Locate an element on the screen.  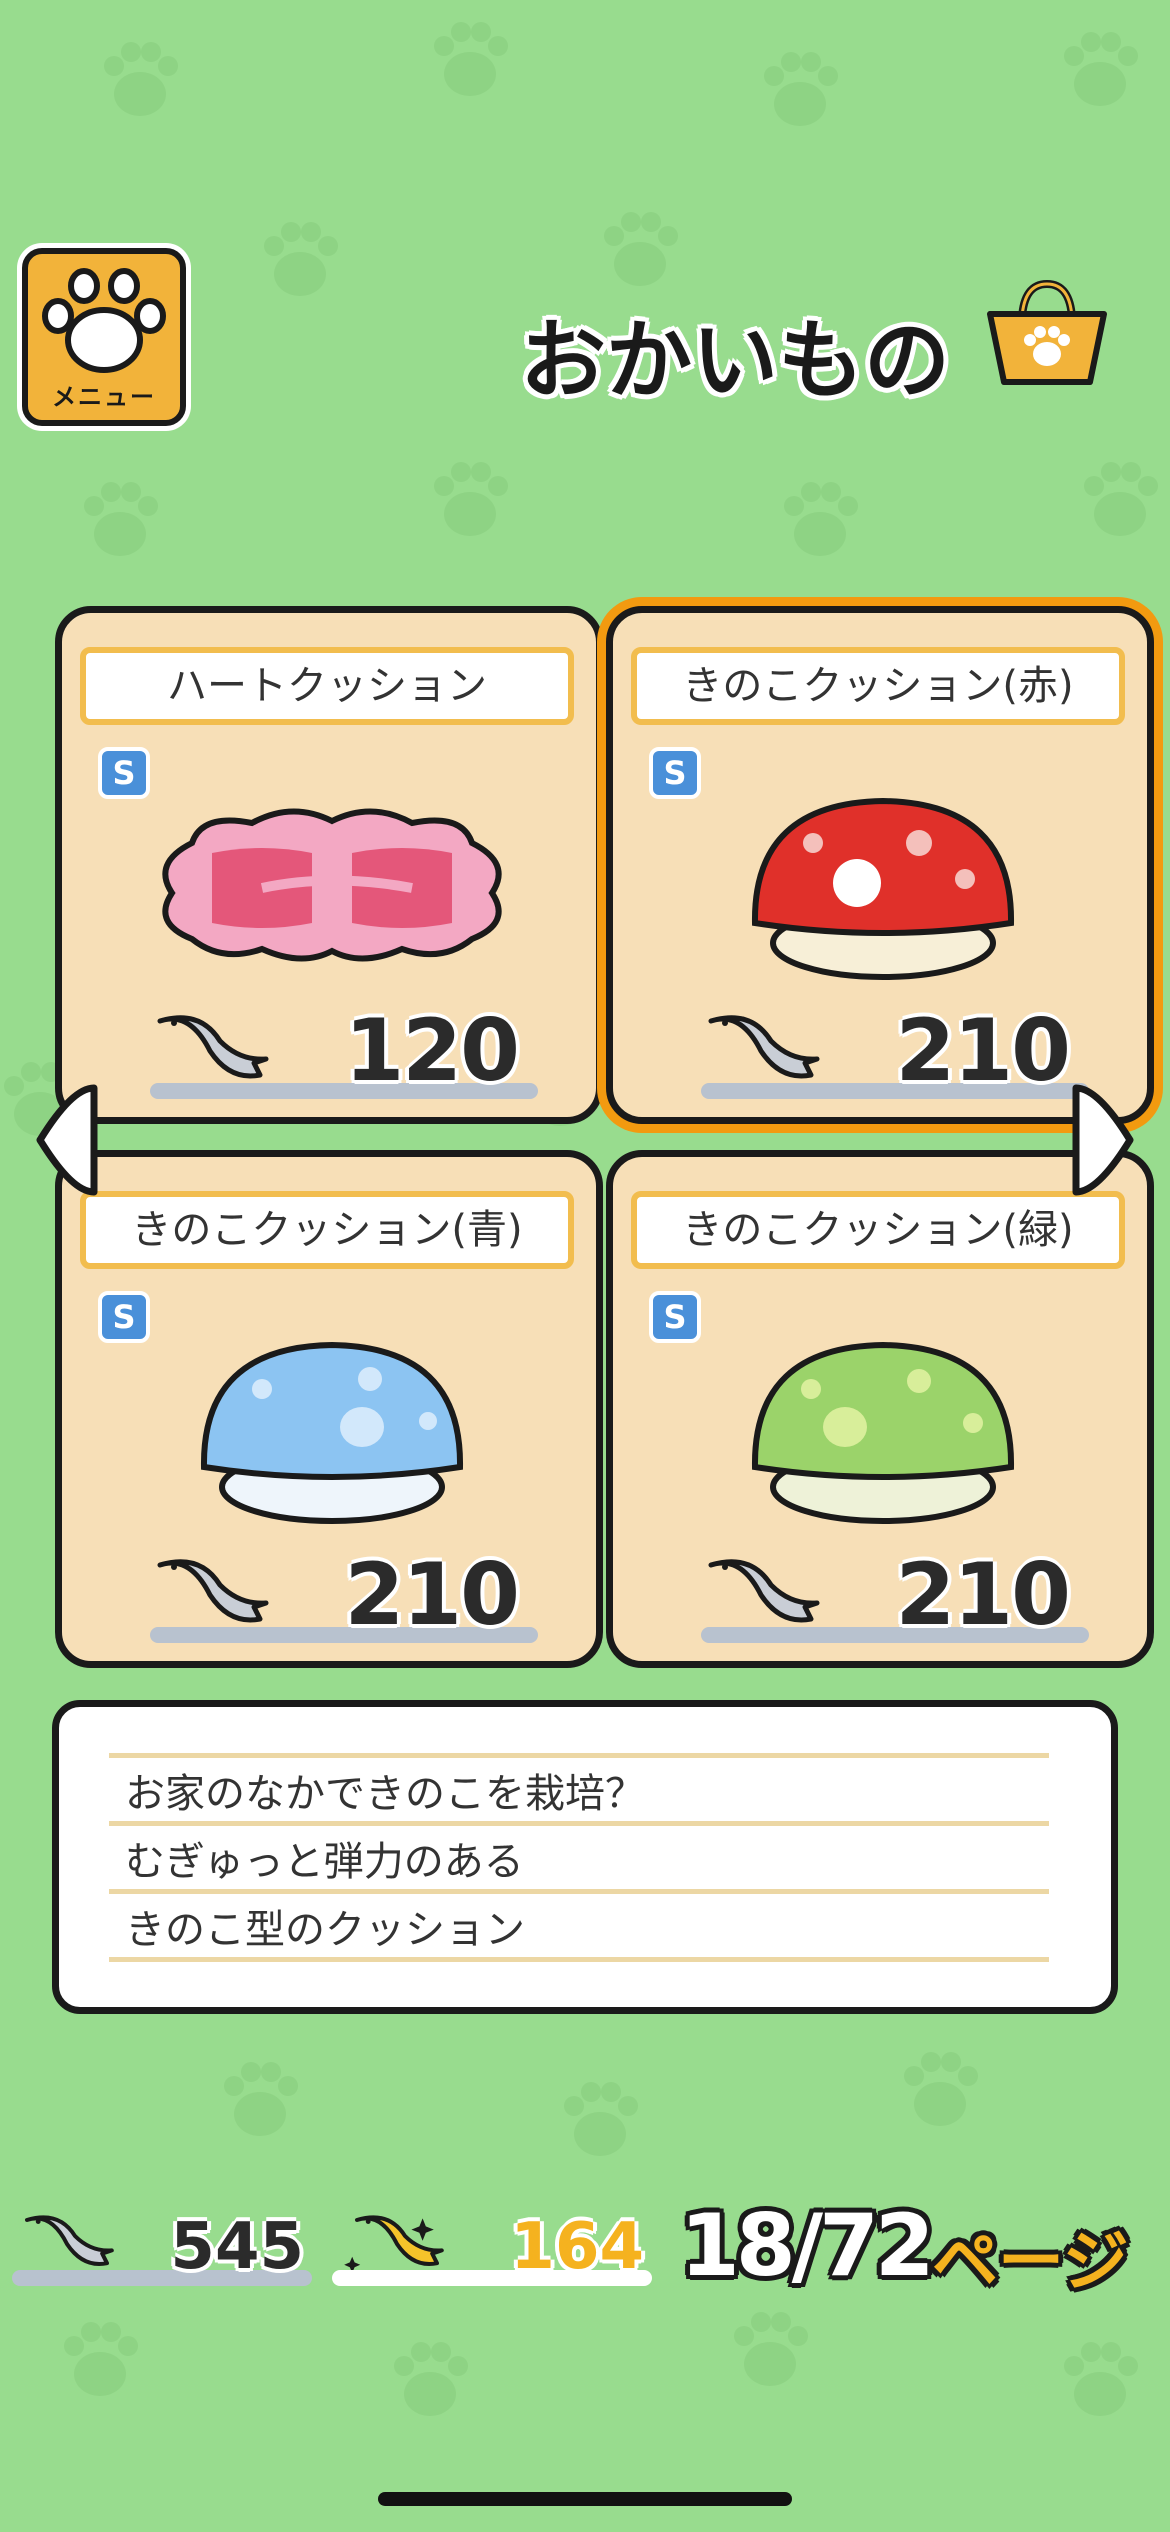
page-label: ページ is located at coordinates (1030, 2261).